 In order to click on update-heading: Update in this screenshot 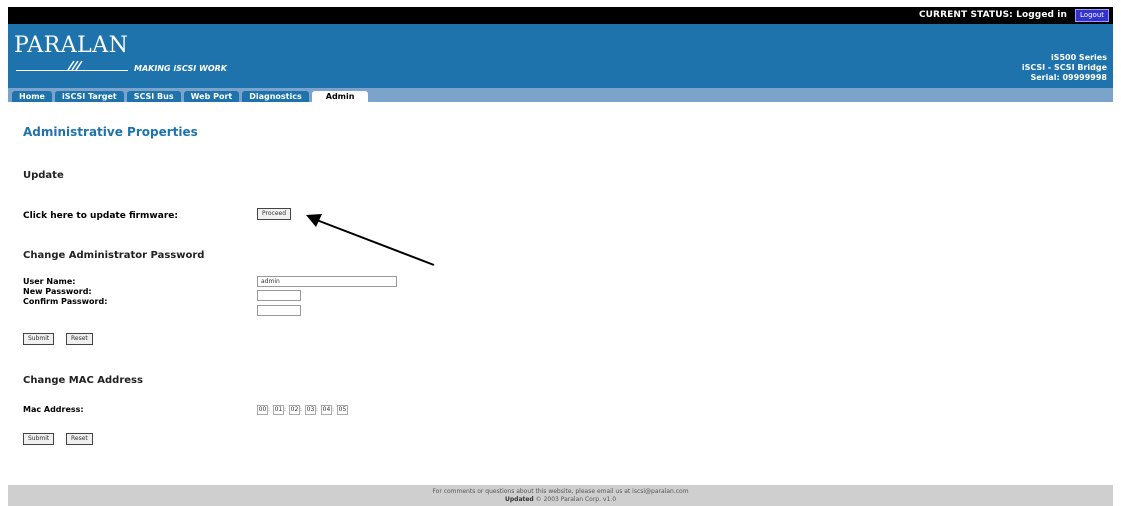, I will do `click(43, 175)`.